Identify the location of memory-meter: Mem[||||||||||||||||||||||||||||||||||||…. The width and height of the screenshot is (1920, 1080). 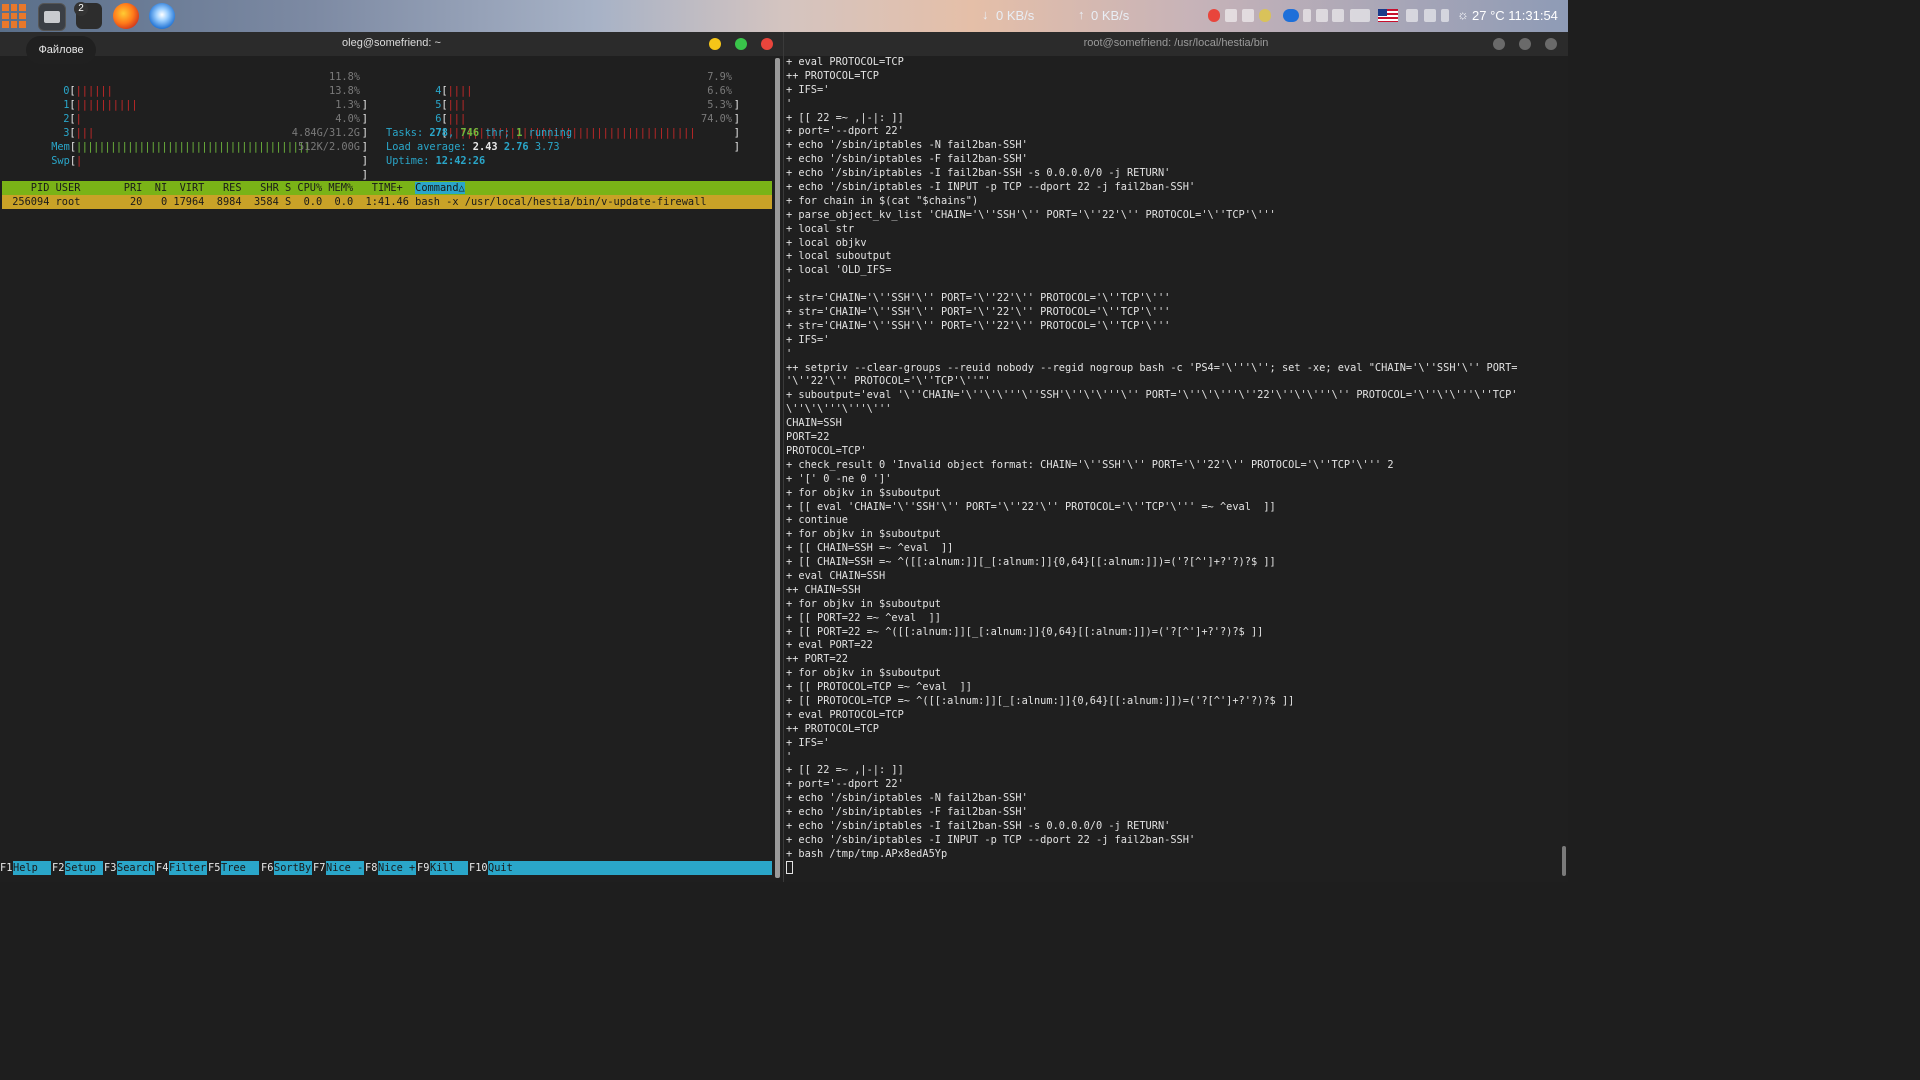
(209, 147).